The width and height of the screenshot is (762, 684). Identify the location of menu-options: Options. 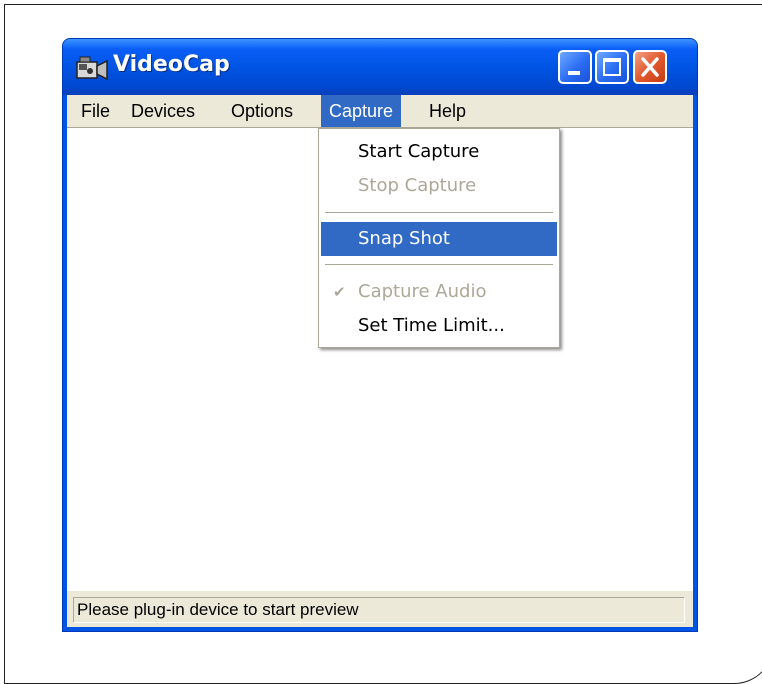
(262, 111).